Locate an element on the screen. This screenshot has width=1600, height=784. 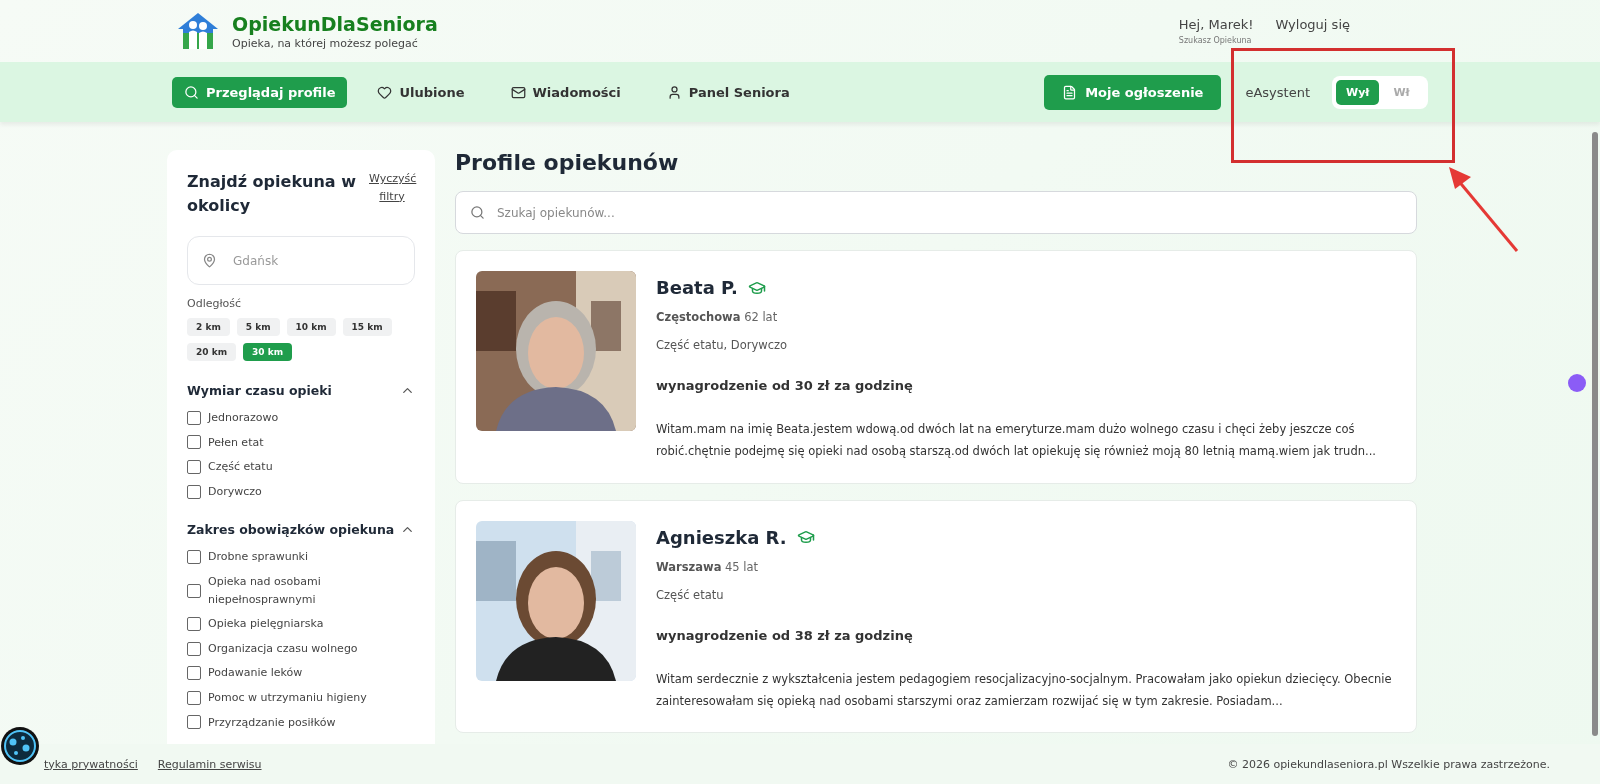
person-icon is located at coordinates (674, 92).